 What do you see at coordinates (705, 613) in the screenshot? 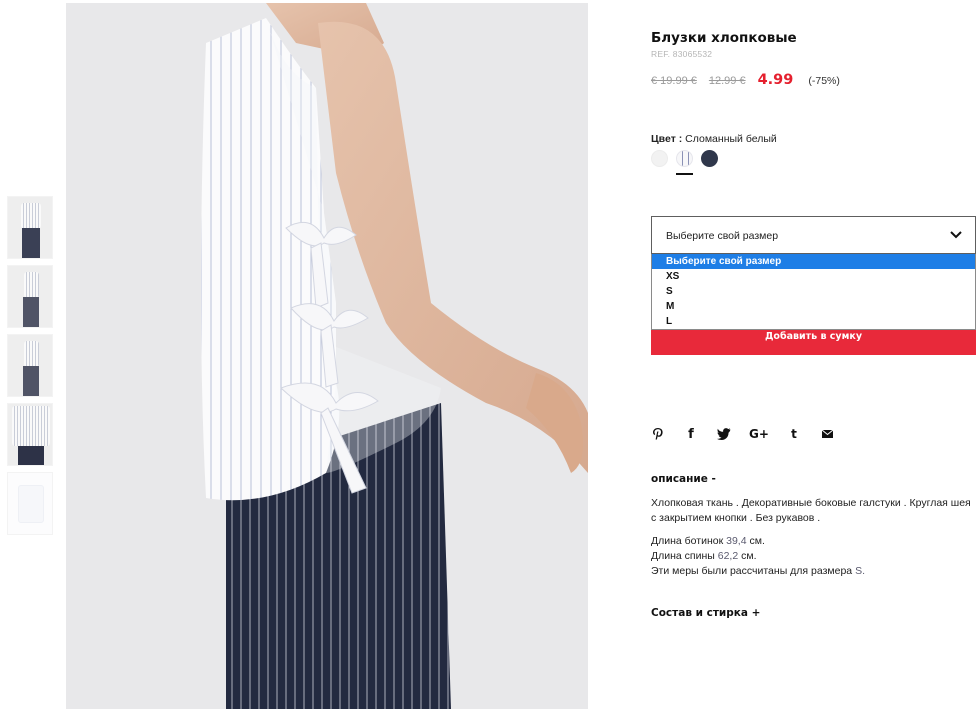
I see `composition-toggle: Состав и стирка +` at bounding box center [705, 613].